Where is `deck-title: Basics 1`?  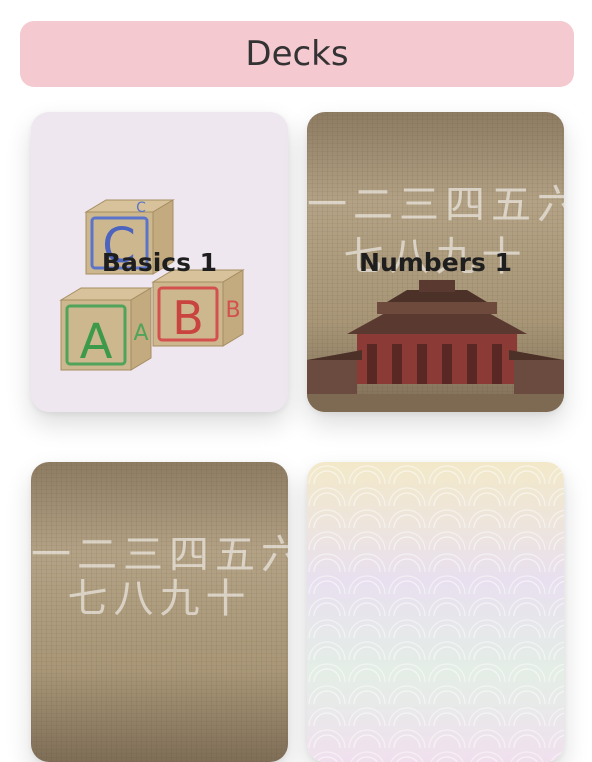
deck-title: Basics 1 is located at coordinates (159, 262).